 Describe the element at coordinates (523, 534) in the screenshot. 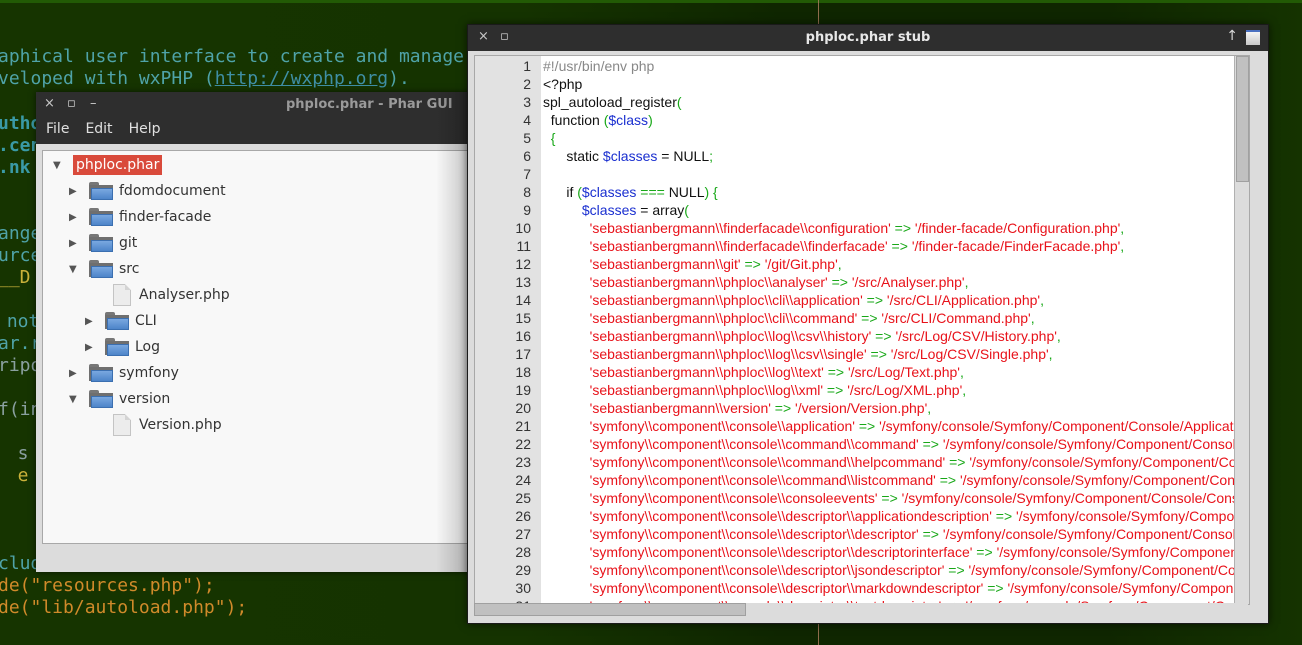

I see `line-number: 27` at that location.